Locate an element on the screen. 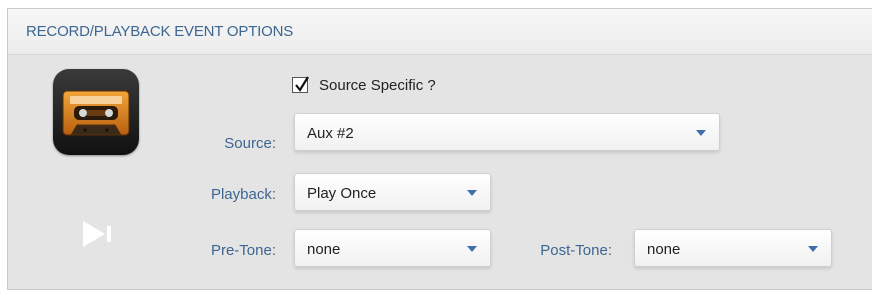 Image resolution: width=872 pixels, height=294 pixels. source-label: Source: is located at coordinates (250, 143).